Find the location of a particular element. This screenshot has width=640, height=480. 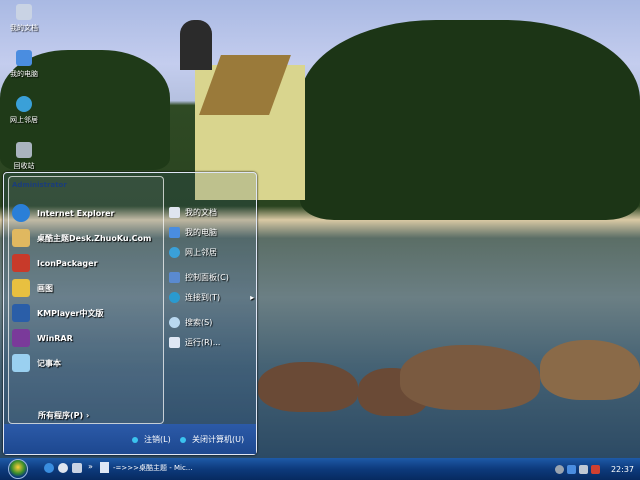

start-item-search: 搜索(S) is located at coordinates (190, 322).